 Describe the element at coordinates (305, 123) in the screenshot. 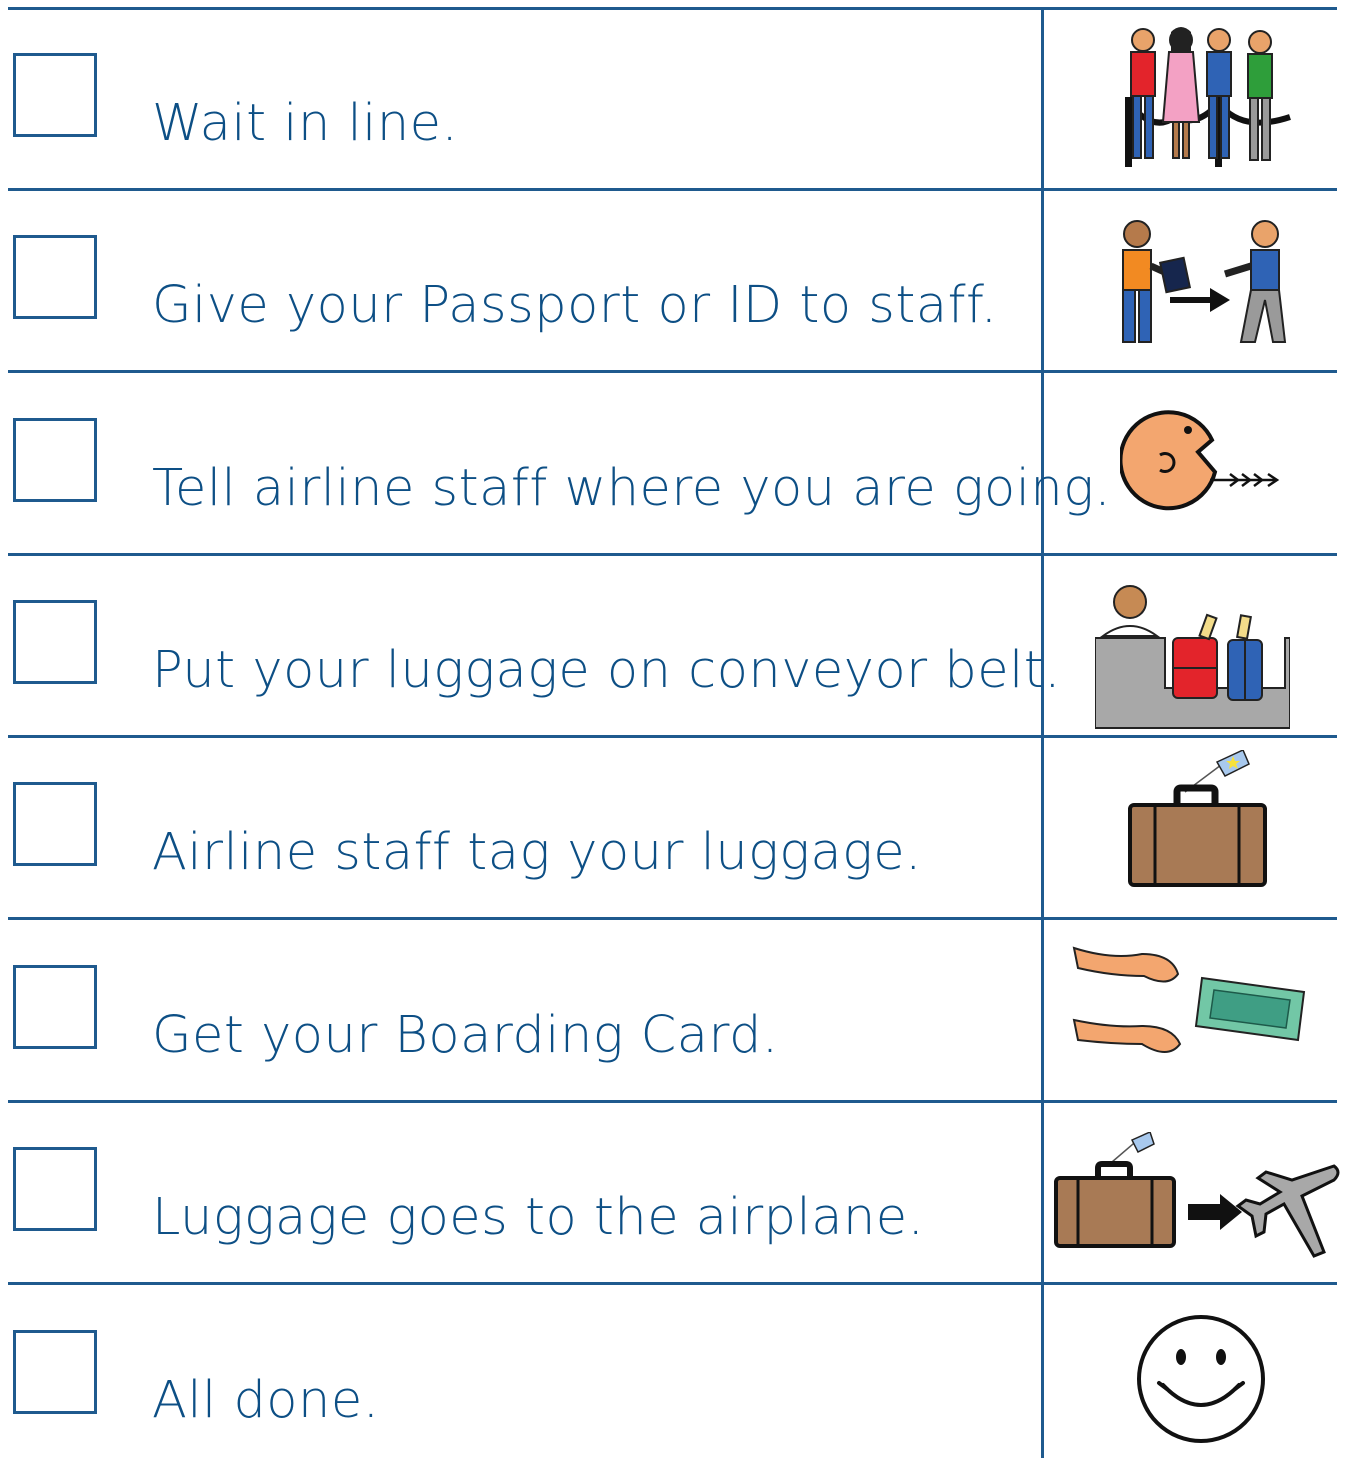

I see `item-label: Wait in line.` at that location.